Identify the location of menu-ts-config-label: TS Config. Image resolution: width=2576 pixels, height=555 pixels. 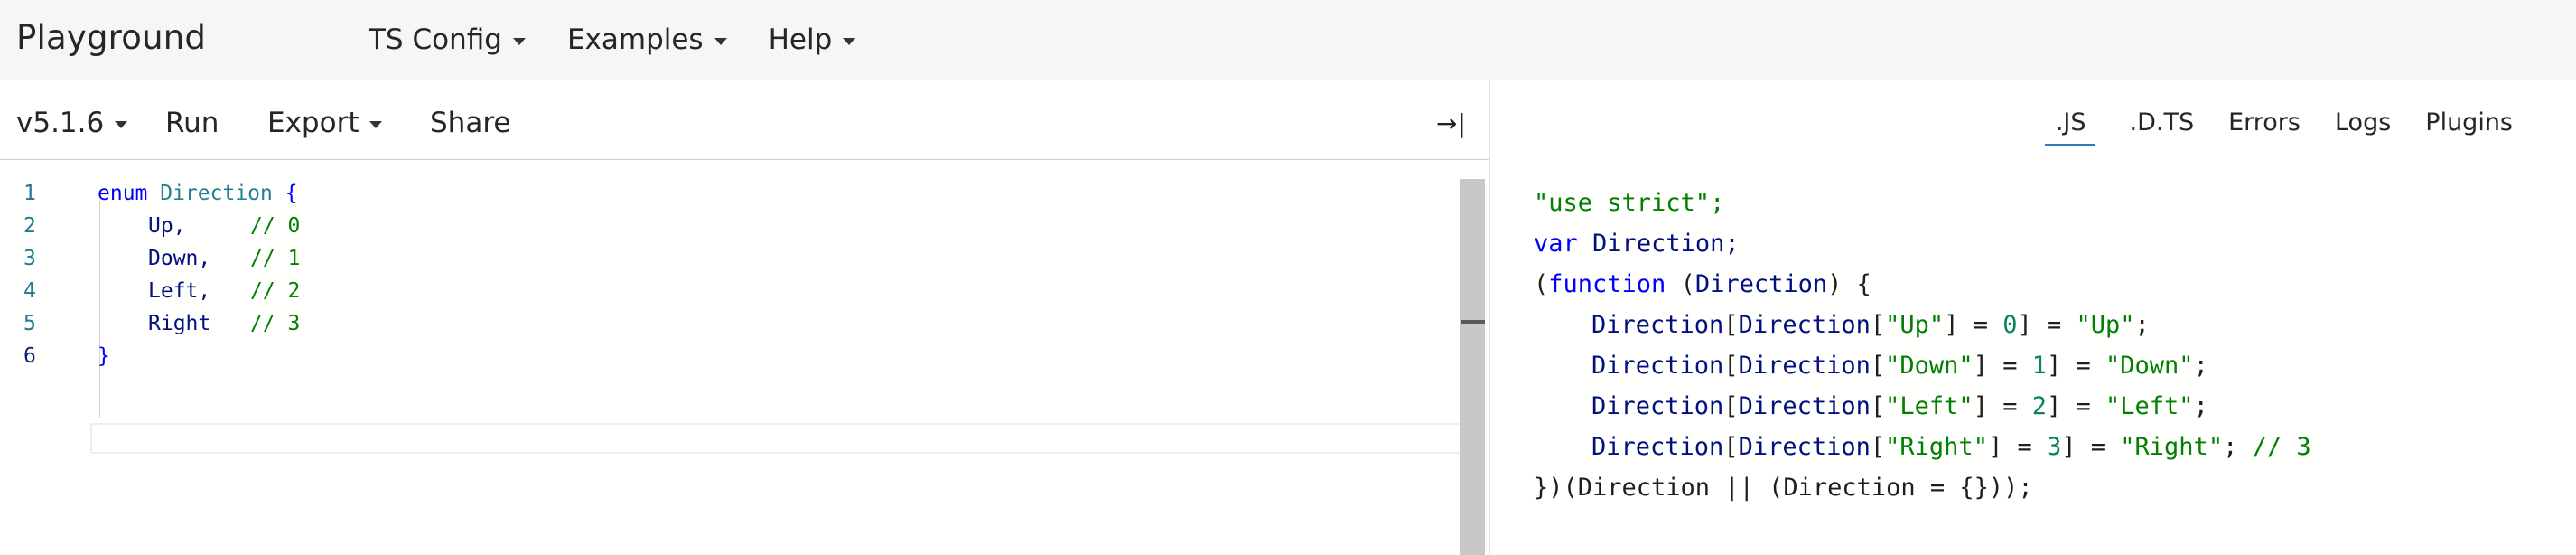
(436, 40).